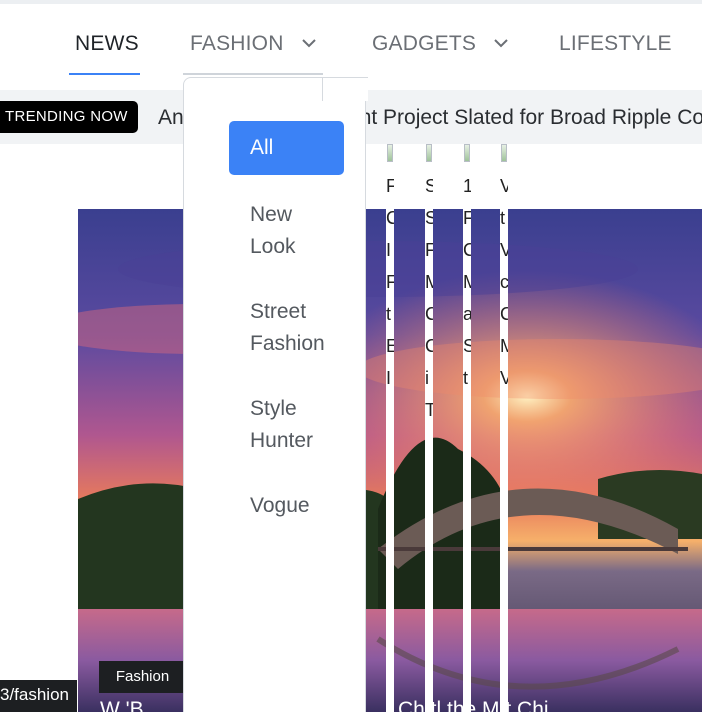 This screenshot has height=712, width=702. Describe the element at coordinates (307, 506) in the screenshot. I see `dropdown-item-vogue: Vogue` at that location.